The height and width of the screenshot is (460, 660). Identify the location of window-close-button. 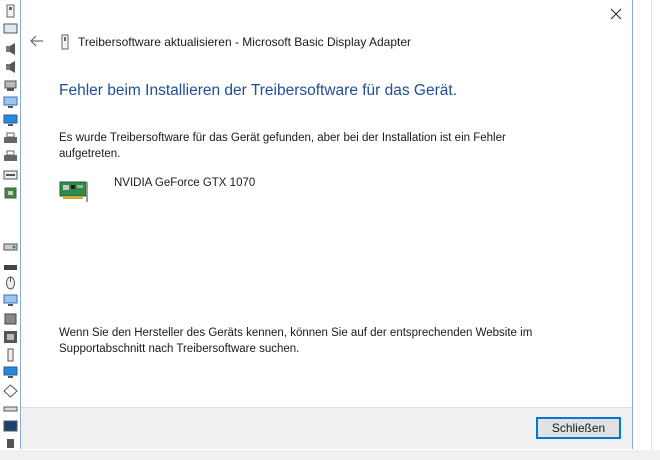
(616, 14).